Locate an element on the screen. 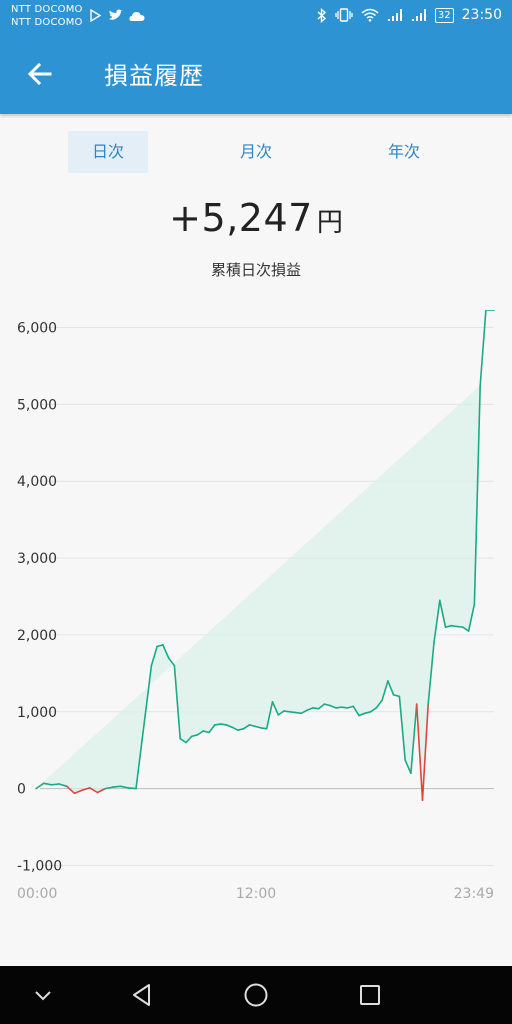 Image resolution: width=512 pixels, height=1024 pixels. arrow-left-icon is located at coordinates (39, 74).